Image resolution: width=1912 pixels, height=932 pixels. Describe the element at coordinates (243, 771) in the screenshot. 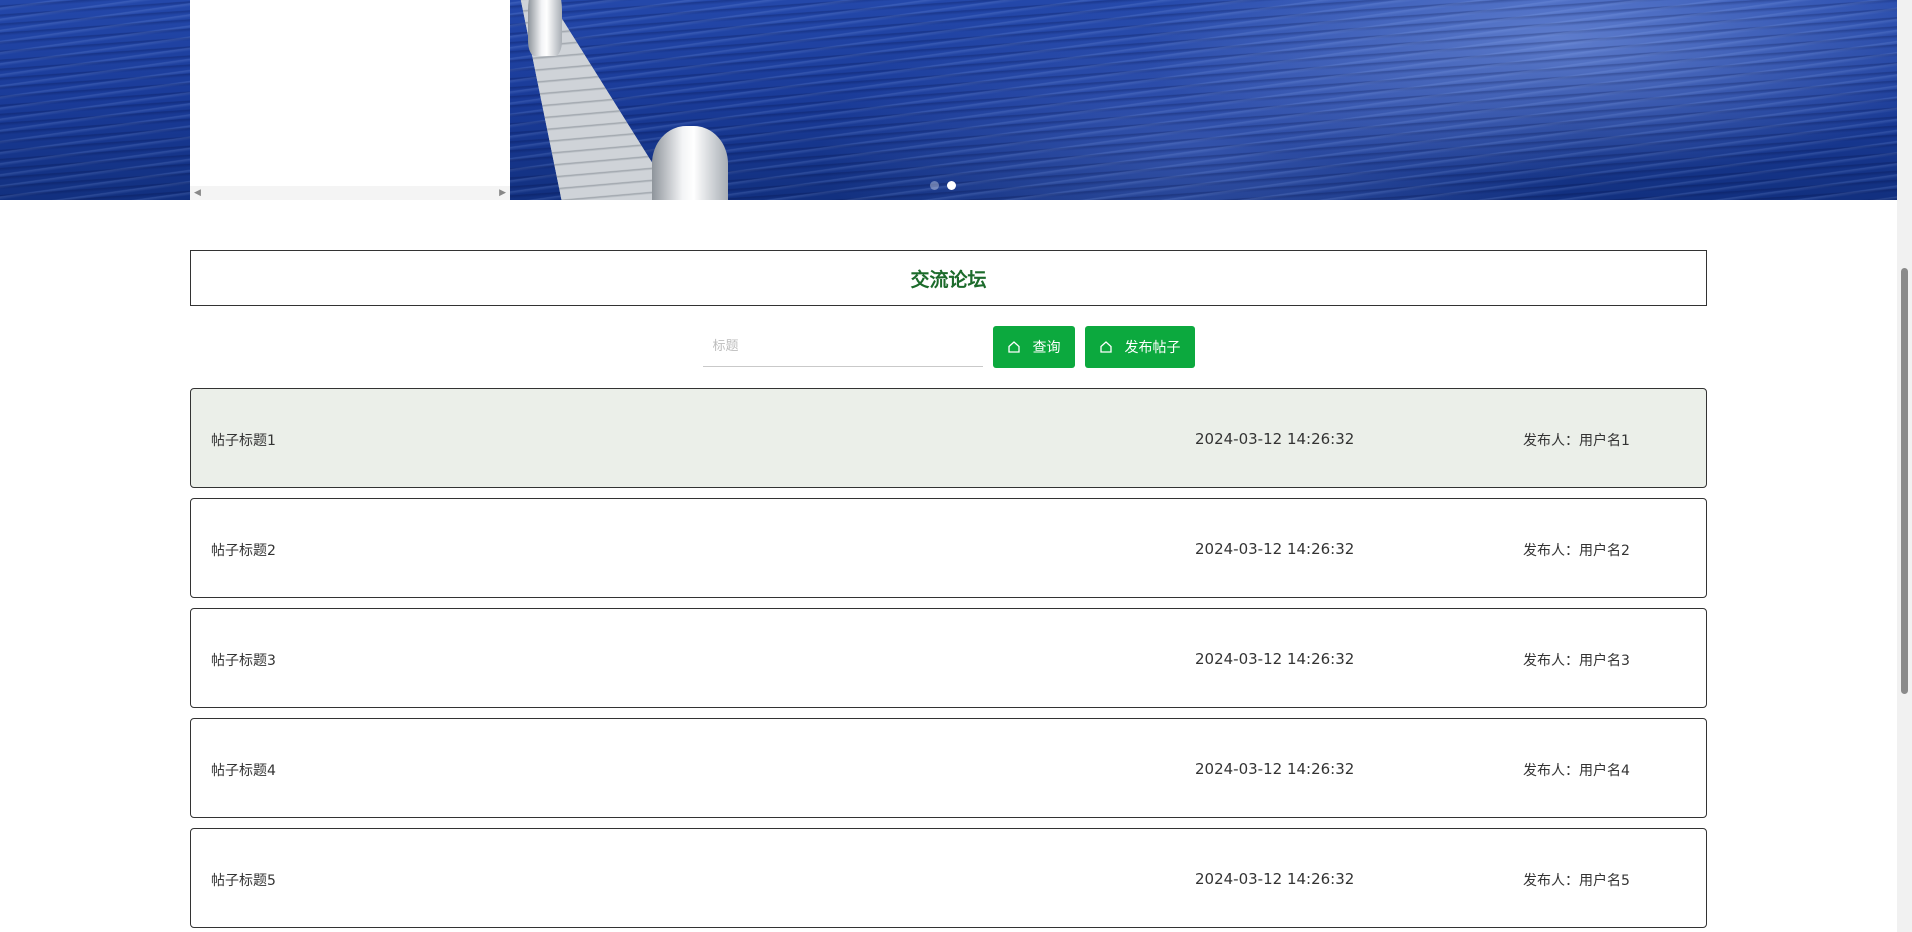

I see `post-title: 帖子标题4` at that location.